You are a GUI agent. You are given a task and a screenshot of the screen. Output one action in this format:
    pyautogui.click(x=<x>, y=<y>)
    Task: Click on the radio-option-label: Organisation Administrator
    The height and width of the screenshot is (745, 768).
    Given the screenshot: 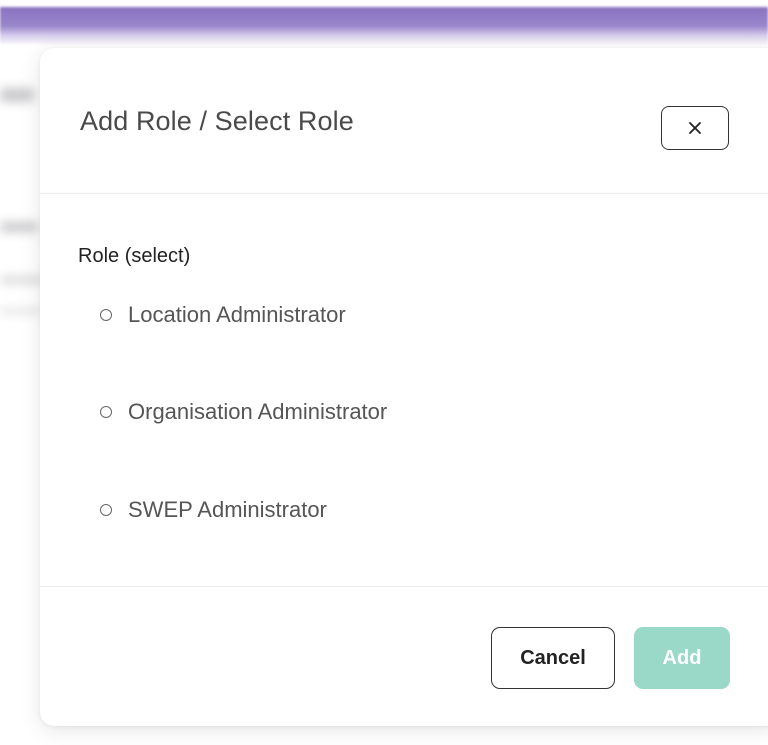 What is the action you would take?
    pyautogui.click(x=258, y=411)
    